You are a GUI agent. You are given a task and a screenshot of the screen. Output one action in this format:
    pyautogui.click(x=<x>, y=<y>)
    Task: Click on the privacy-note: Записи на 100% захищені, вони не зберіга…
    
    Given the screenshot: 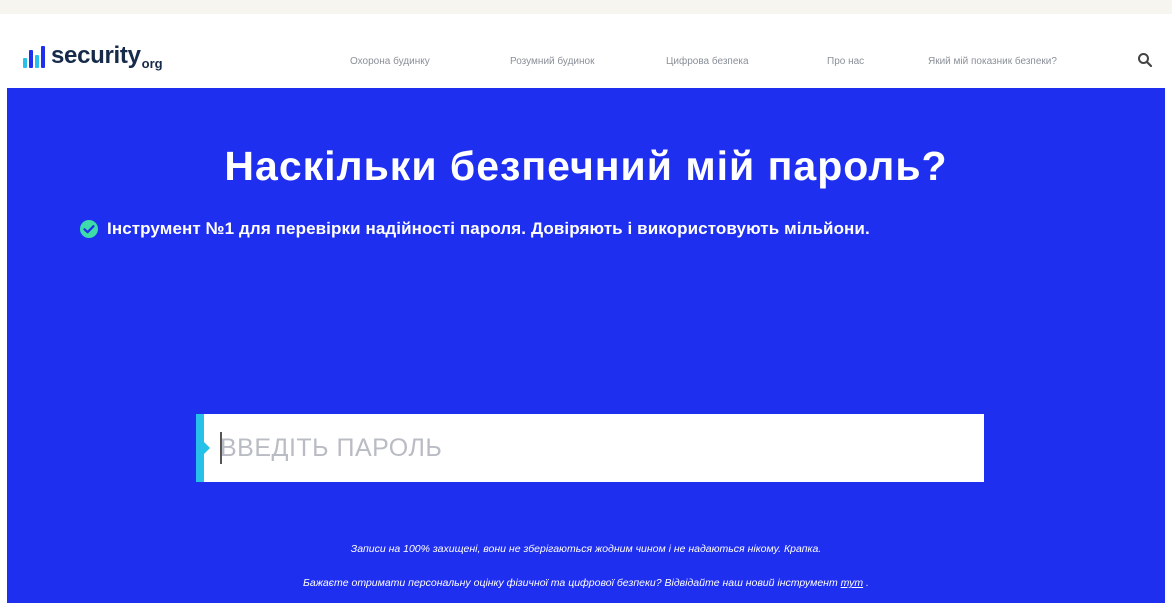 What is the action you would take?
    pyautogui.click(x=586, y=549)
    